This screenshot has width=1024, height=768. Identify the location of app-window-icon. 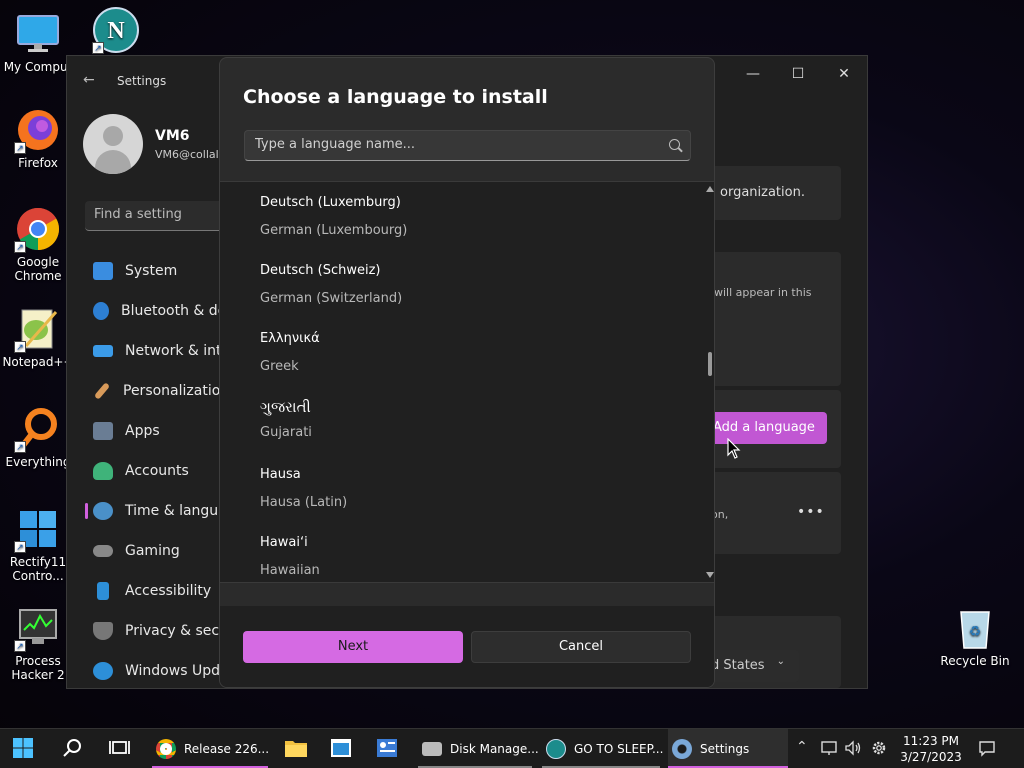
(342, 749).